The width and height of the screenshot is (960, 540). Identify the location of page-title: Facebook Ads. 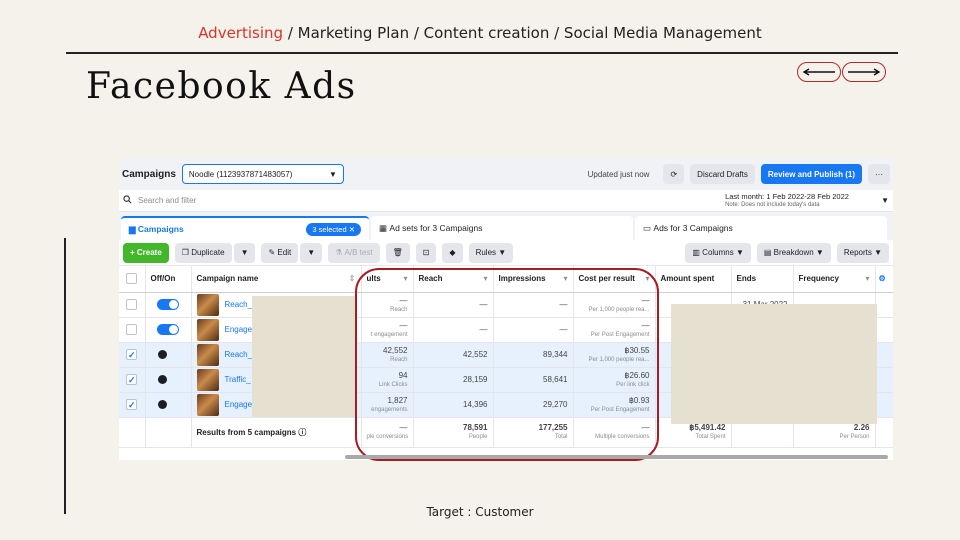
(221, 86).